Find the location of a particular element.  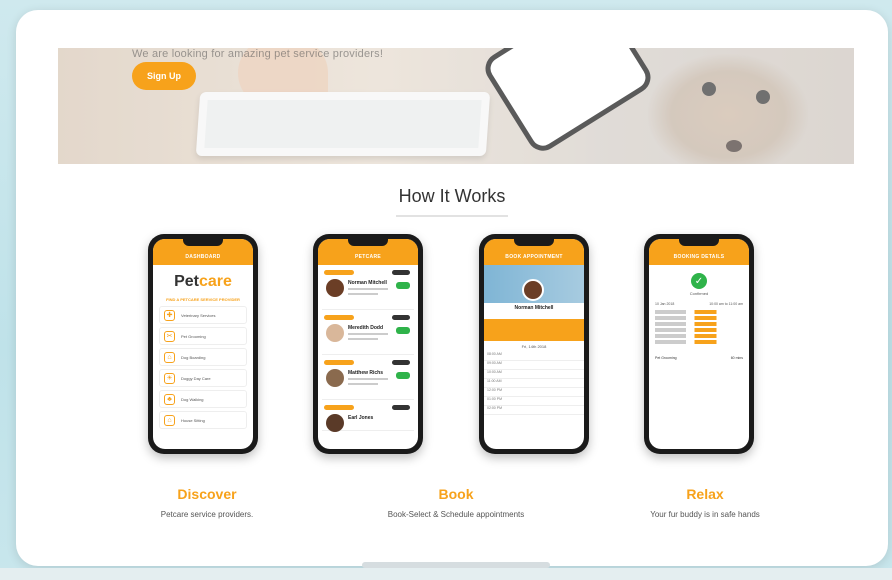

booking-datetime: 10 Jan 2018 10:00 am to 11:00 am is located at coordinates (699, 304).